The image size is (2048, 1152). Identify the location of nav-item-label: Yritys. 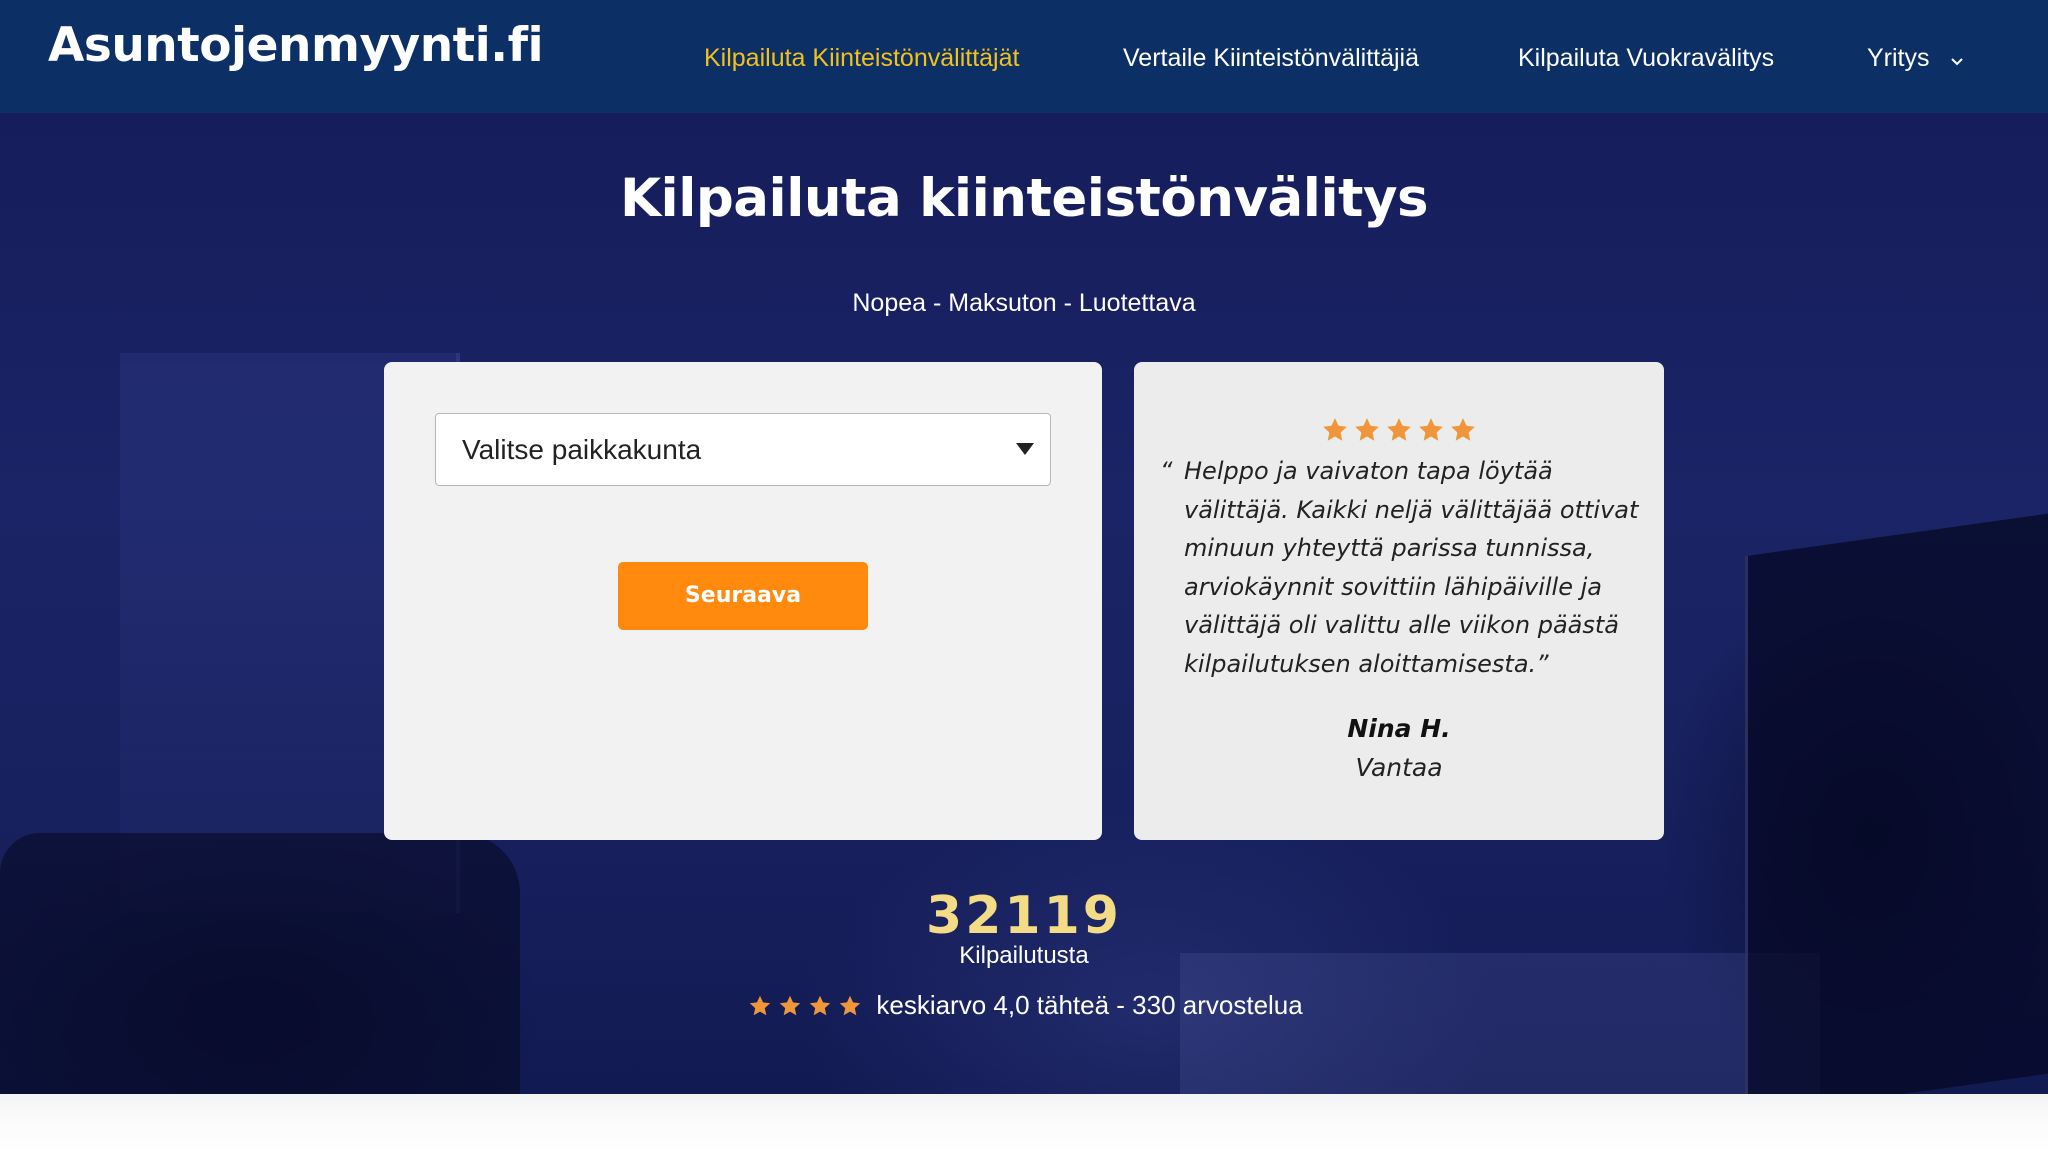
(1898, 58).